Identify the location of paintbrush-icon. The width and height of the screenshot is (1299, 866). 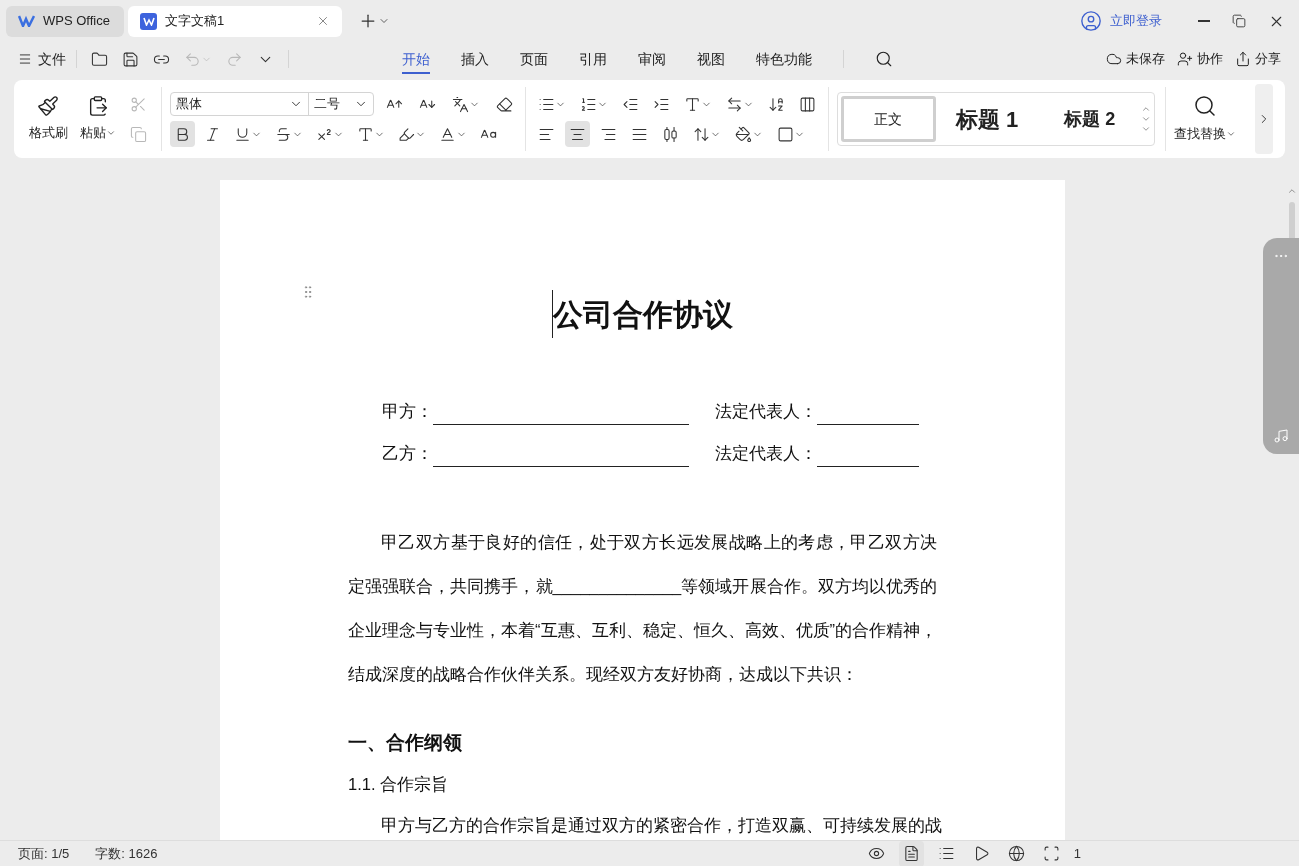
(48, 106).